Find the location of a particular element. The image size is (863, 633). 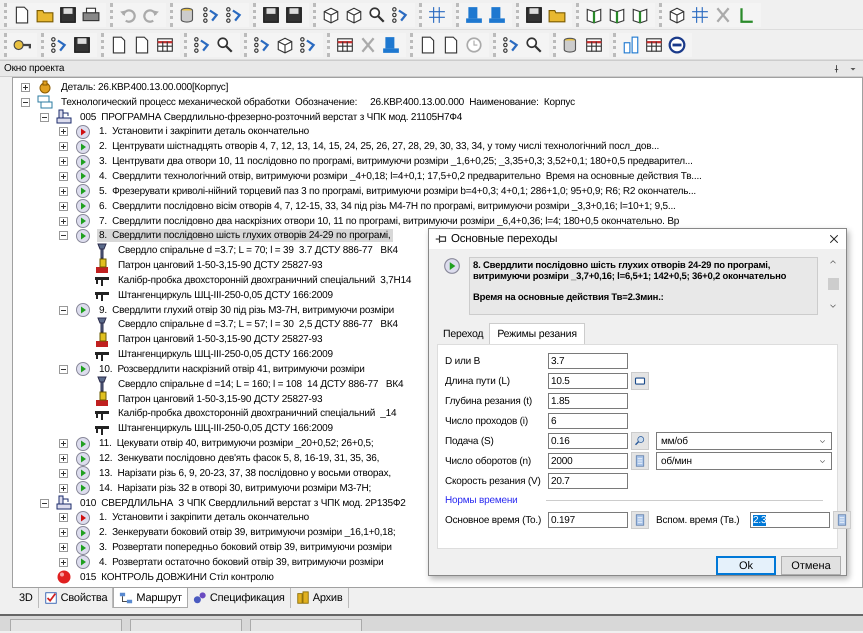

tree-item: Свердло спіральне d =14; L = 160; l = 108 14 ДСТУ 886-77 ВК4 is located at coordinates (261, 384).